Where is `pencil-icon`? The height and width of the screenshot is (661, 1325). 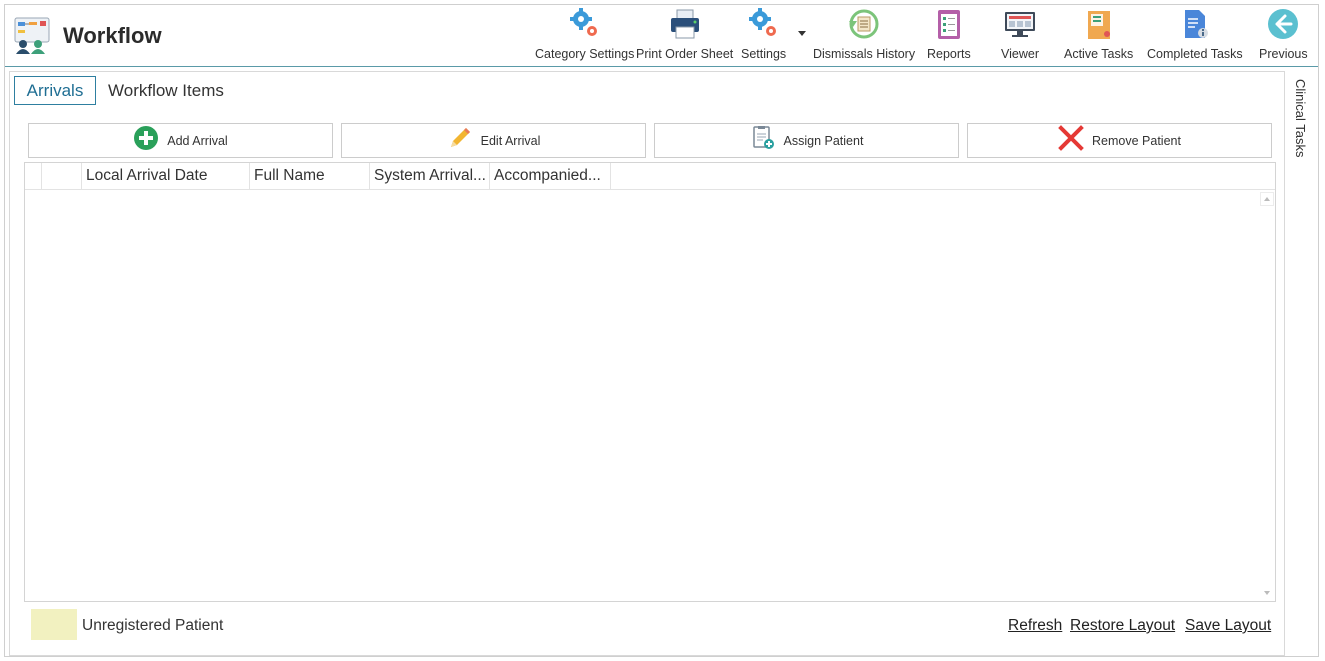
pencil-icon is located at coordinates (460, 140).